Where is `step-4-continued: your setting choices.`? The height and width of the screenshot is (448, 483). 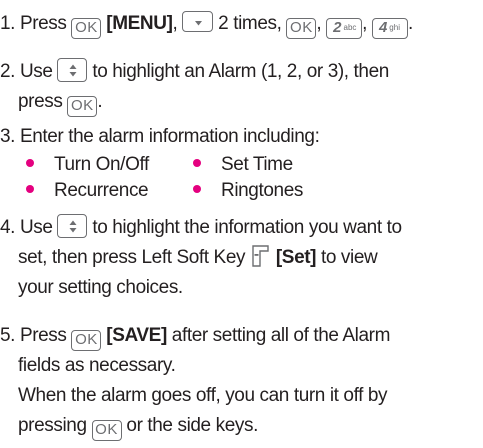 step-4-continued: your setting choices. is located at coordinates (91, 288).